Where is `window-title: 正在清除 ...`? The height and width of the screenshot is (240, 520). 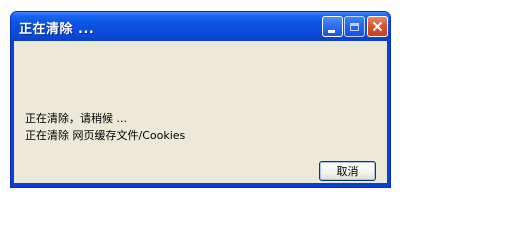
window-title: 正在清除 ... is located at coordinates (57, 29).